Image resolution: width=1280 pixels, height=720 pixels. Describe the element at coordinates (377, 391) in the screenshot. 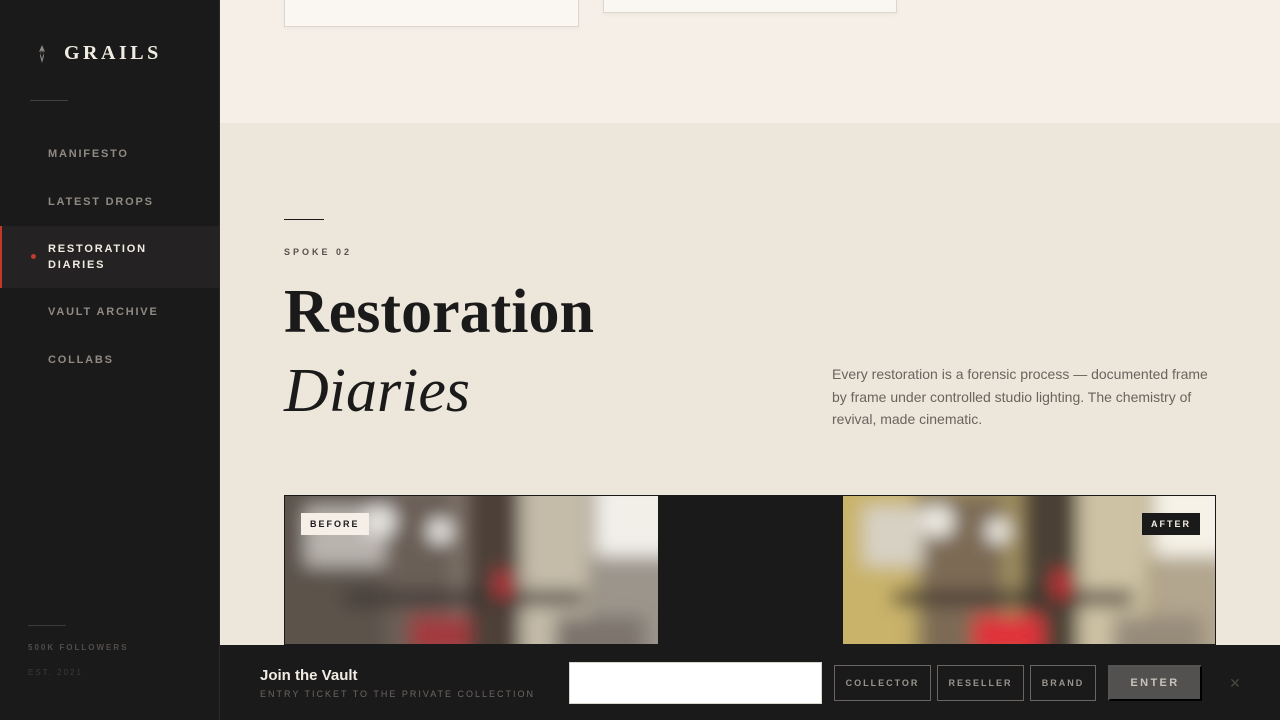

I see `section-title-italic: Diaries` at that location.